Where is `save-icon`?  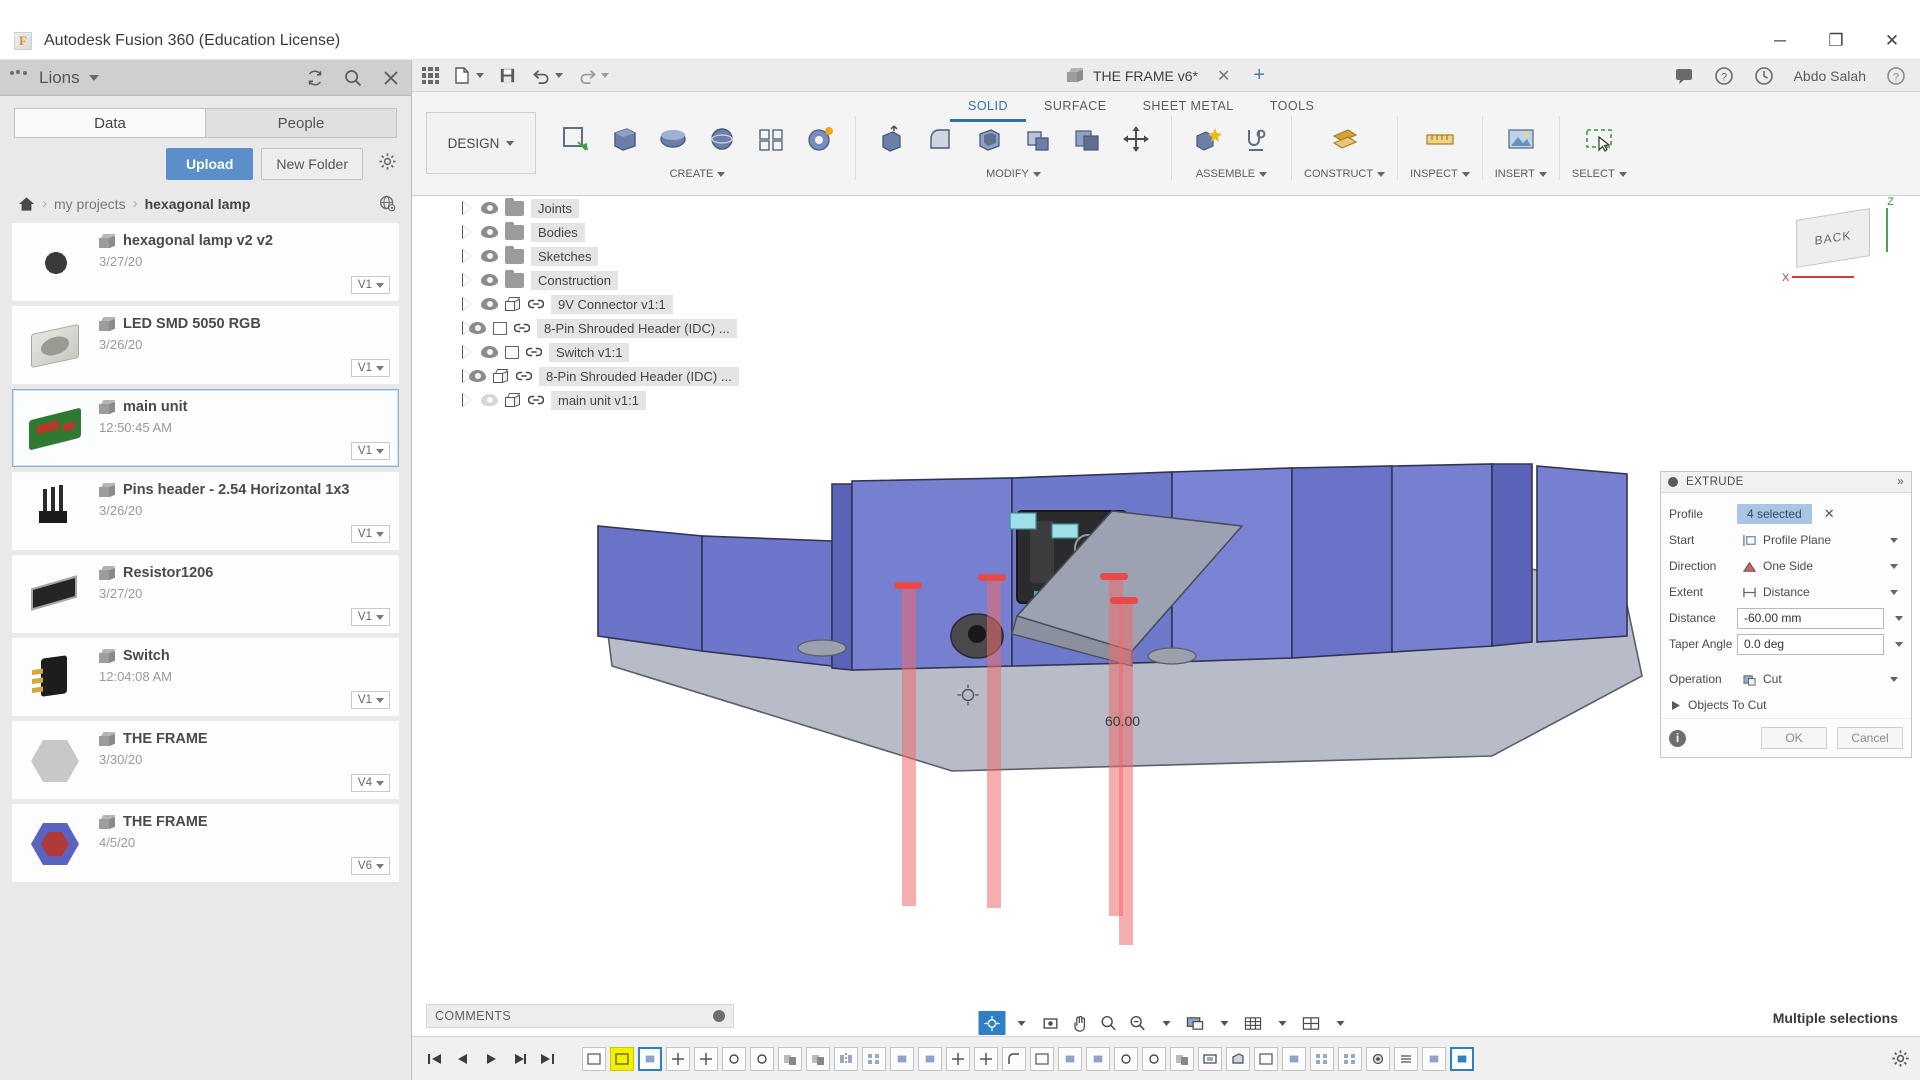 save-icon is located at coordinates (507, 75).